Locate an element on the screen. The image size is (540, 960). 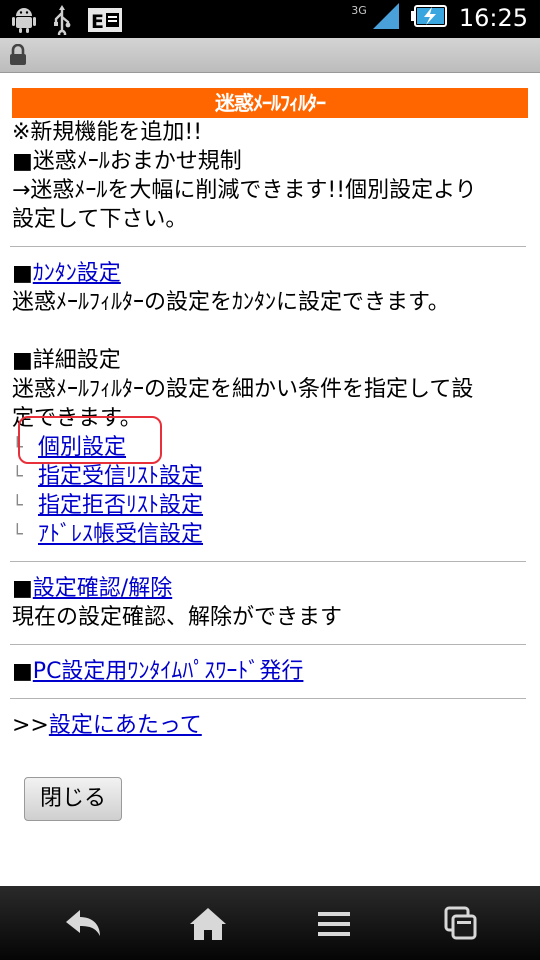
about-settings-link: 設定にあたって is located at coordinates (125, 725).